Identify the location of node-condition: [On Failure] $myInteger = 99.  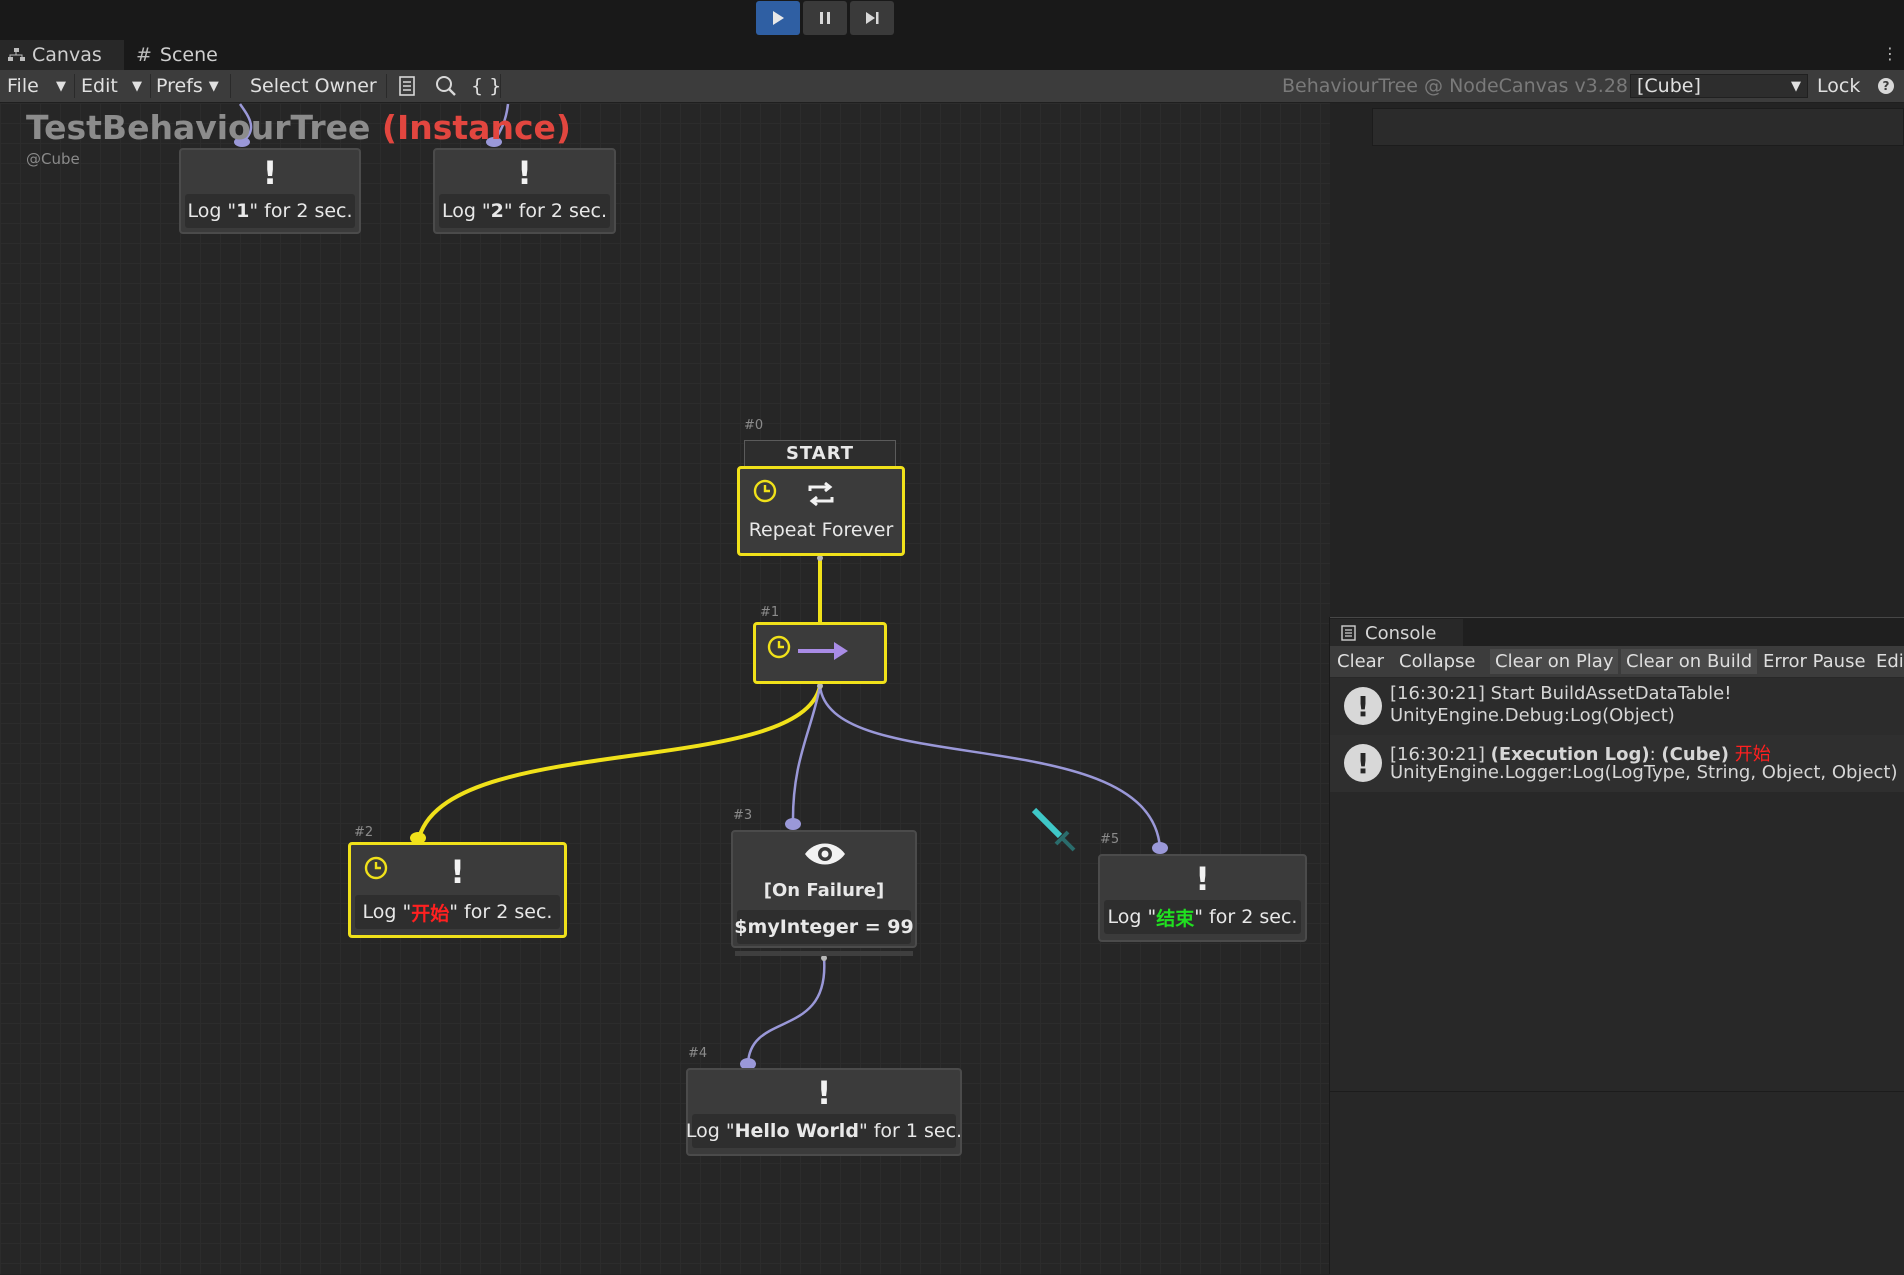
(824, 889).